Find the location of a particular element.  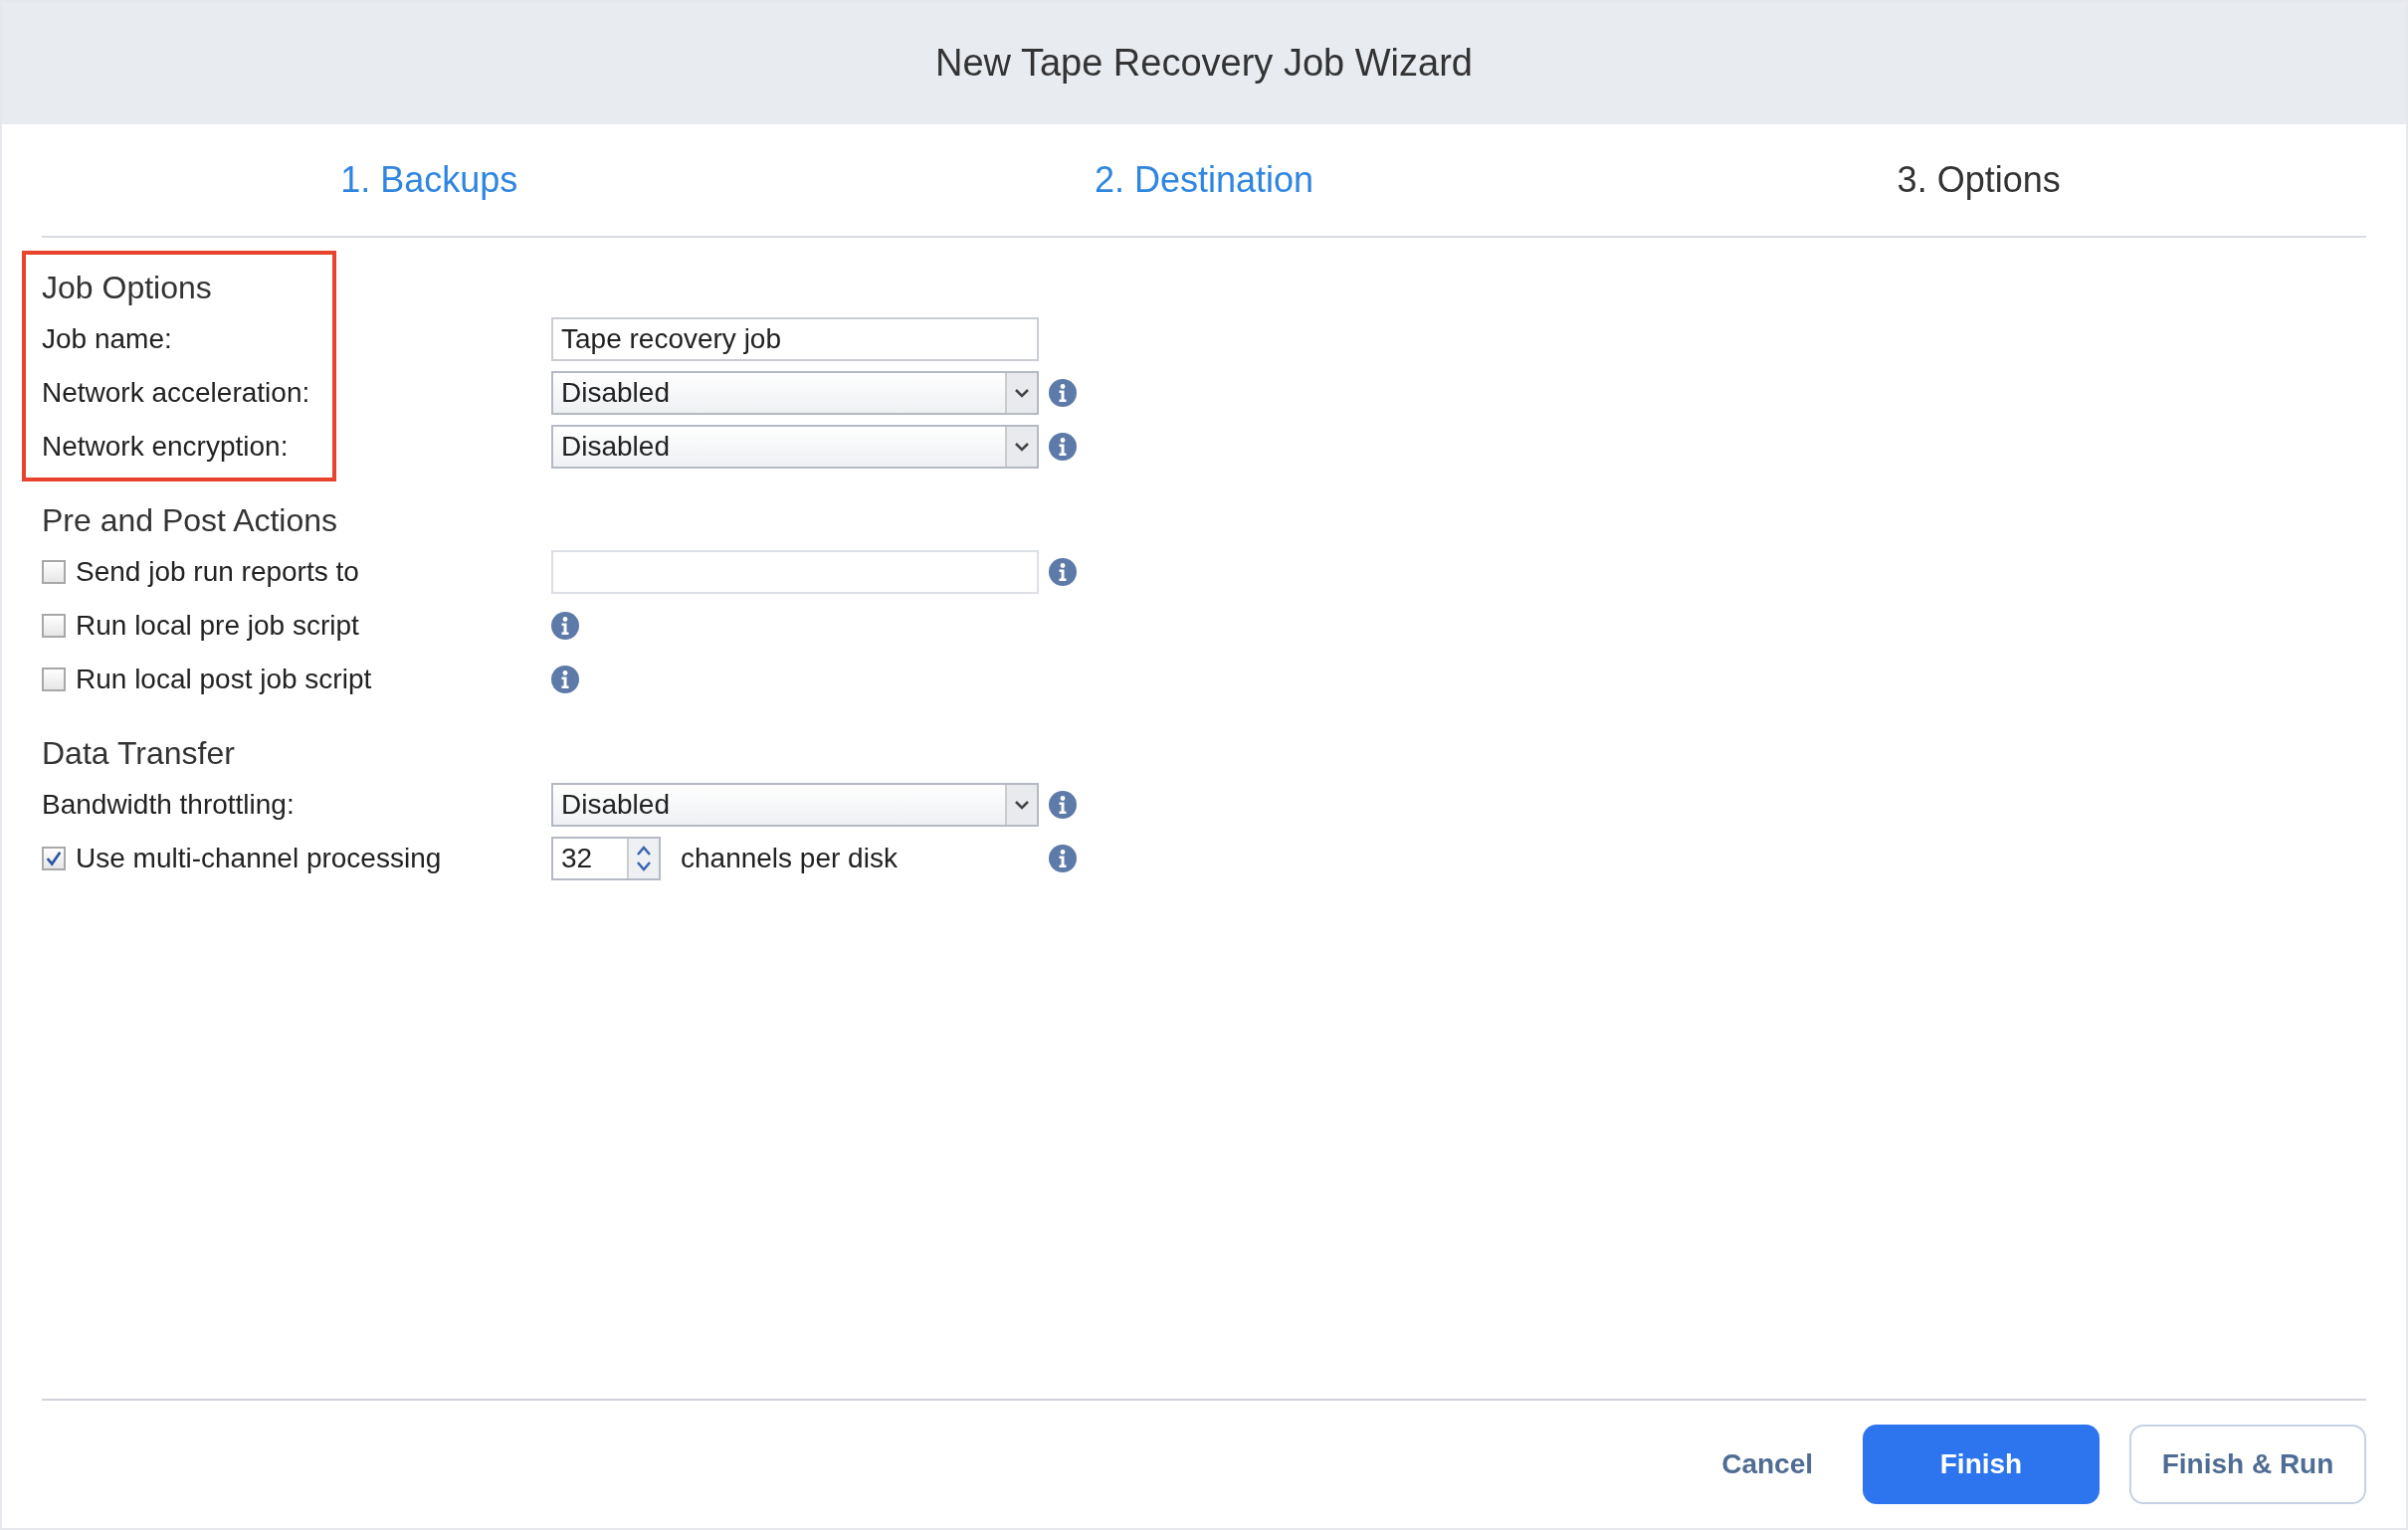

wizard-step-tab: 2. Destination is located at coordinates (1204, 180).